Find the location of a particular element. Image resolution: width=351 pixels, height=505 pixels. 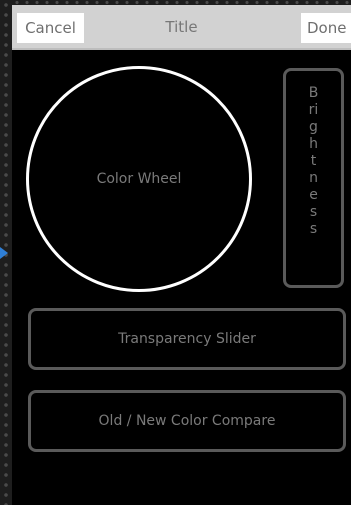

transparency-slider-label: Transparency Slider is located at coordinates (187, 339).